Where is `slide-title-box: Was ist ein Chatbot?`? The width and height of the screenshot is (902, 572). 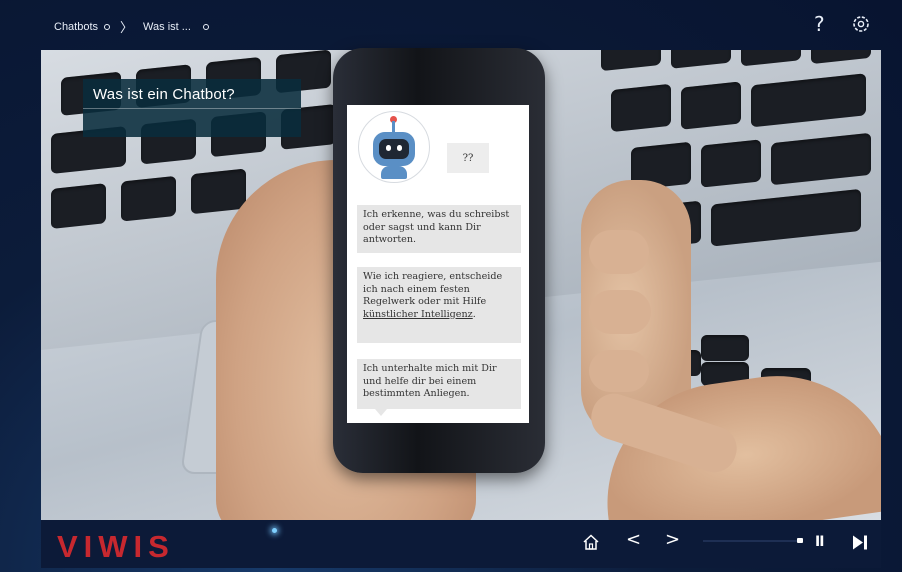
slide-title-box: Was ist ein Chatbot? is located at coordinates (192, 108).